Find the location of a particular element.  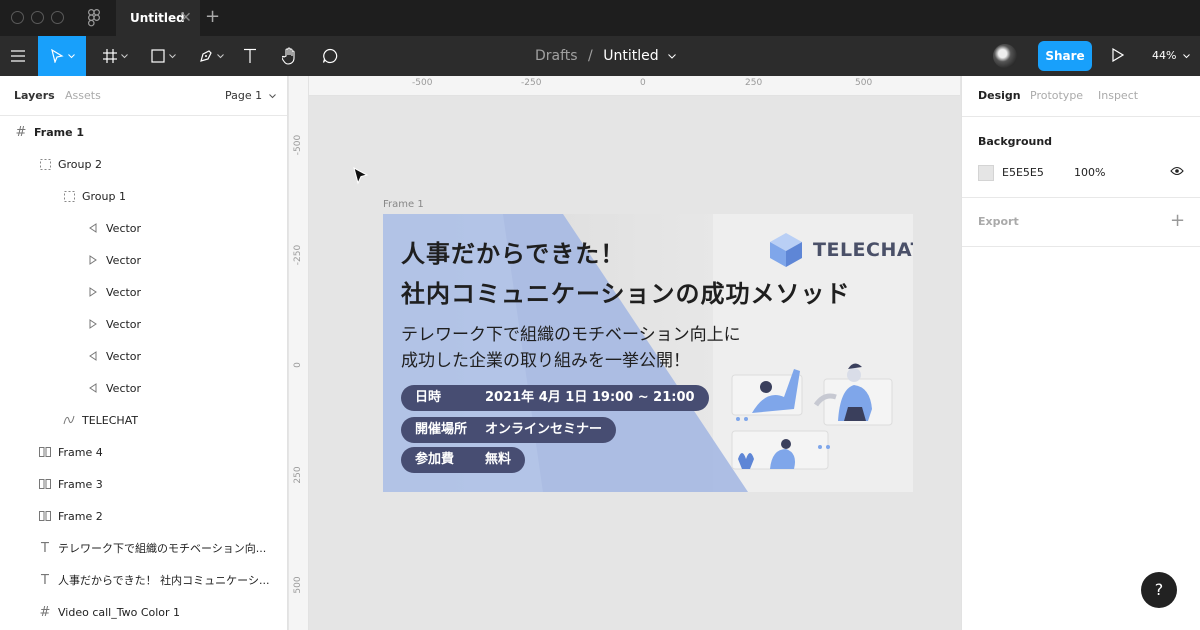

frame-tool-button is located at coordinates (115, 56).